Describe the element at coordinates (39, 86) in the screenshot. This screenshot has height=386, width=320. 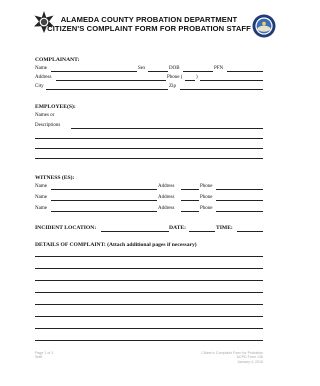
I see `city-label: City` at that location.